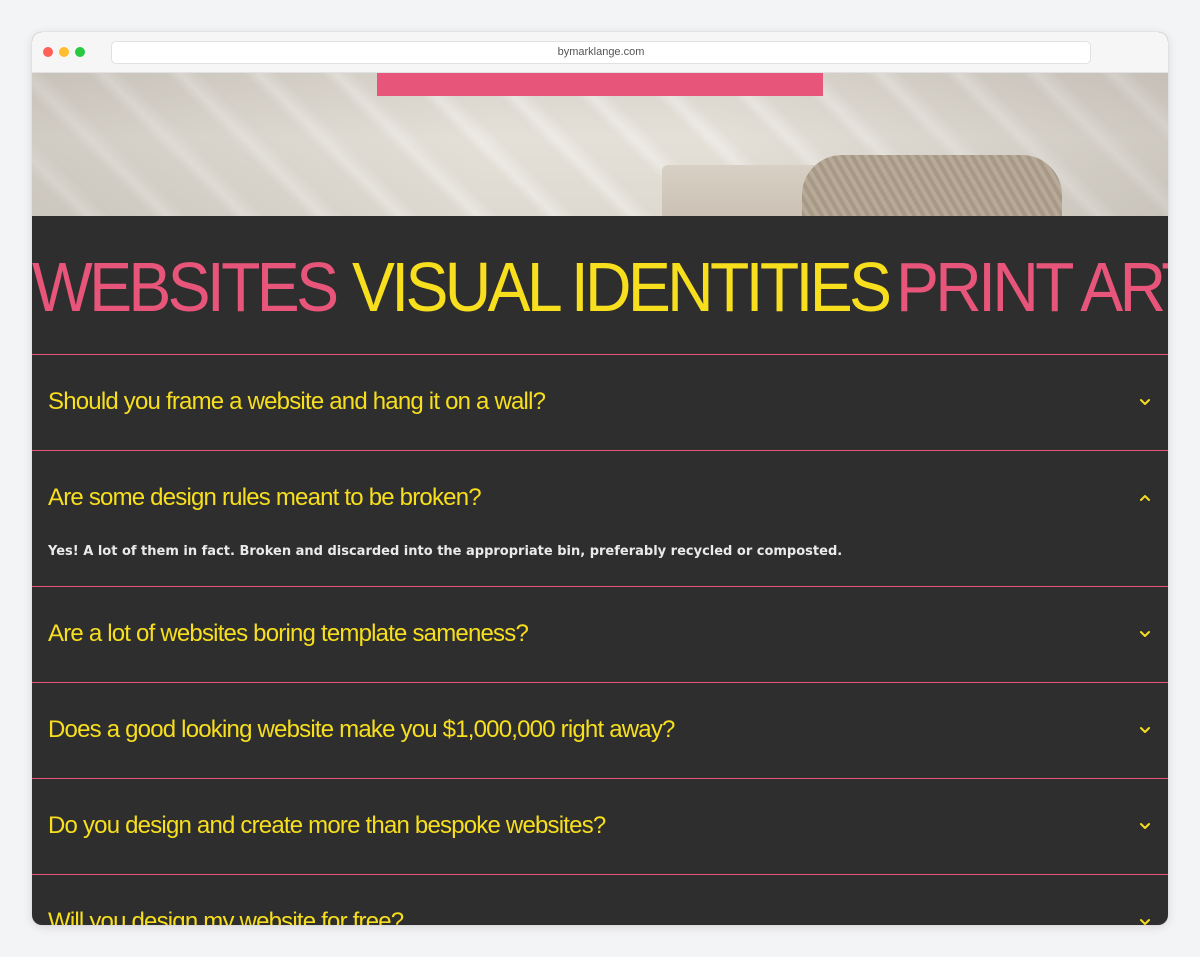  I want to click on faq-question: Will you design my website for free?, so click(226, 916).